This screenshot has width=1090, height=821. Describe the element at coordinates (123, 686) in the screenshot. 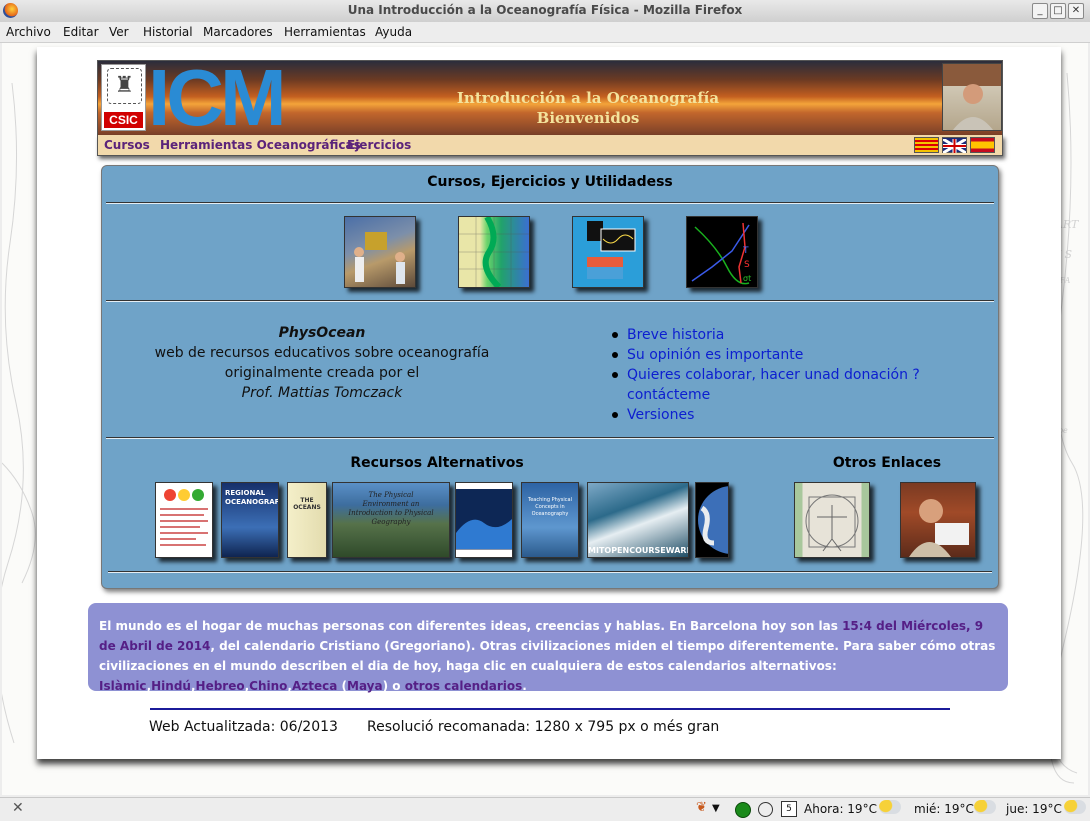

I see `link-calendar-islamic: Islàmic` at that location.